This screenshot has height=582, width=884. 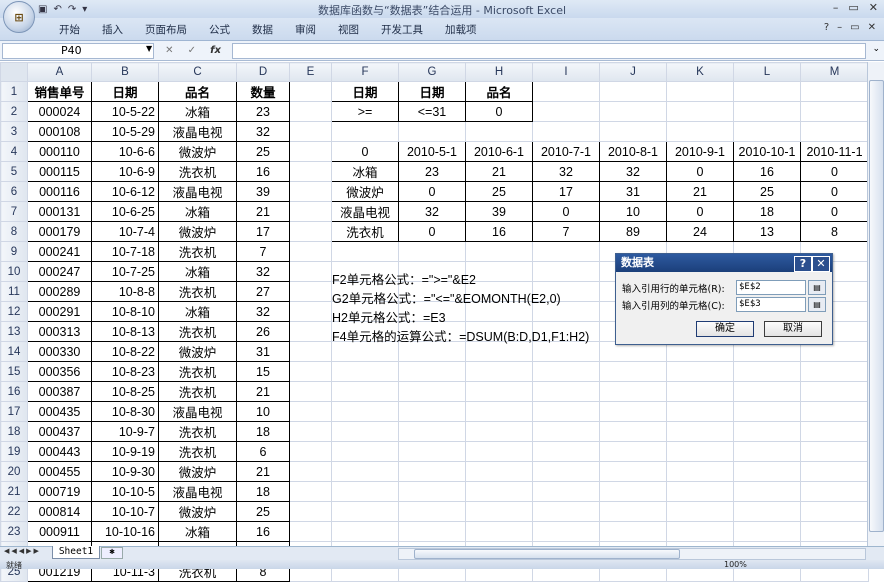 I want to click on cell-m6: 0, so click(x=834, y=191).